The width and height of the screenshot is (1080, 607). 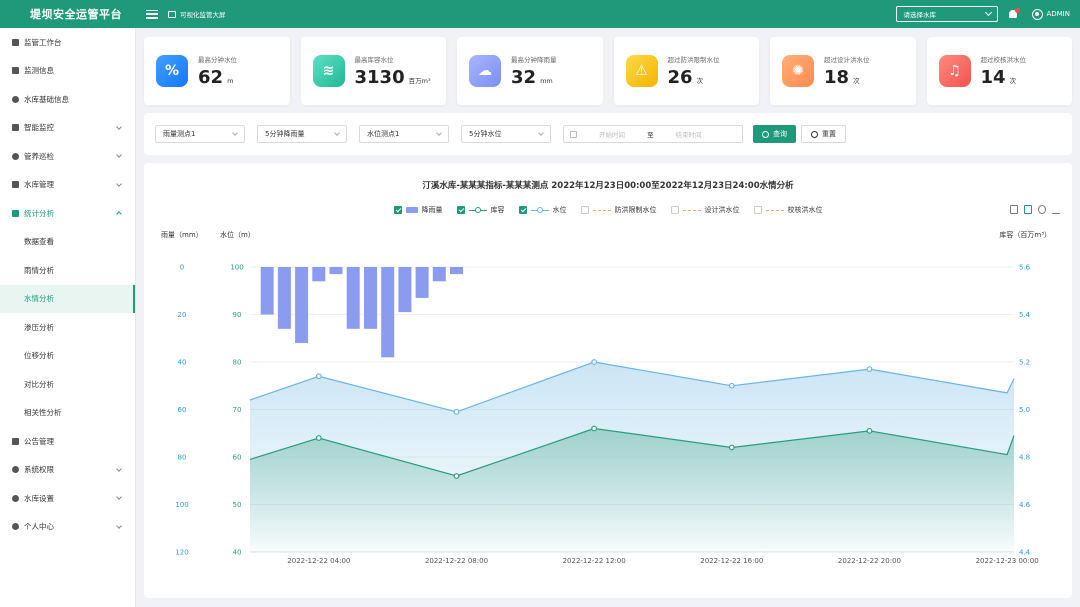 I want to click on user-menu: ADMIN, so click(x=1051, y=14).